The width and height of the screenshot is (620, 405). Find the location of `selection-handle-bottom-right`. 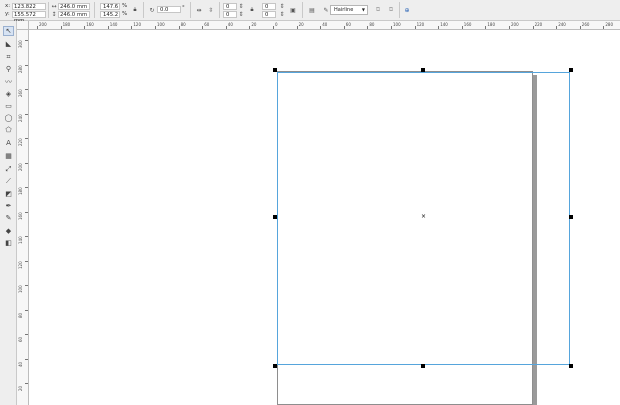

selection-handle-bottom-right is located at coordinates (571, 366).